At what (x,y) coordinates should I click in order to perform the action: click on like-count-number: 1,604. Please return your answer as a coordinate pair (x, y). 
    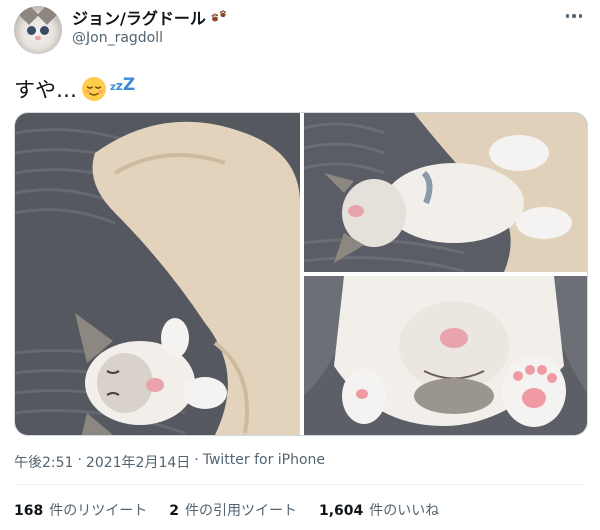
    Looking at the image, I should click on (341, 511).